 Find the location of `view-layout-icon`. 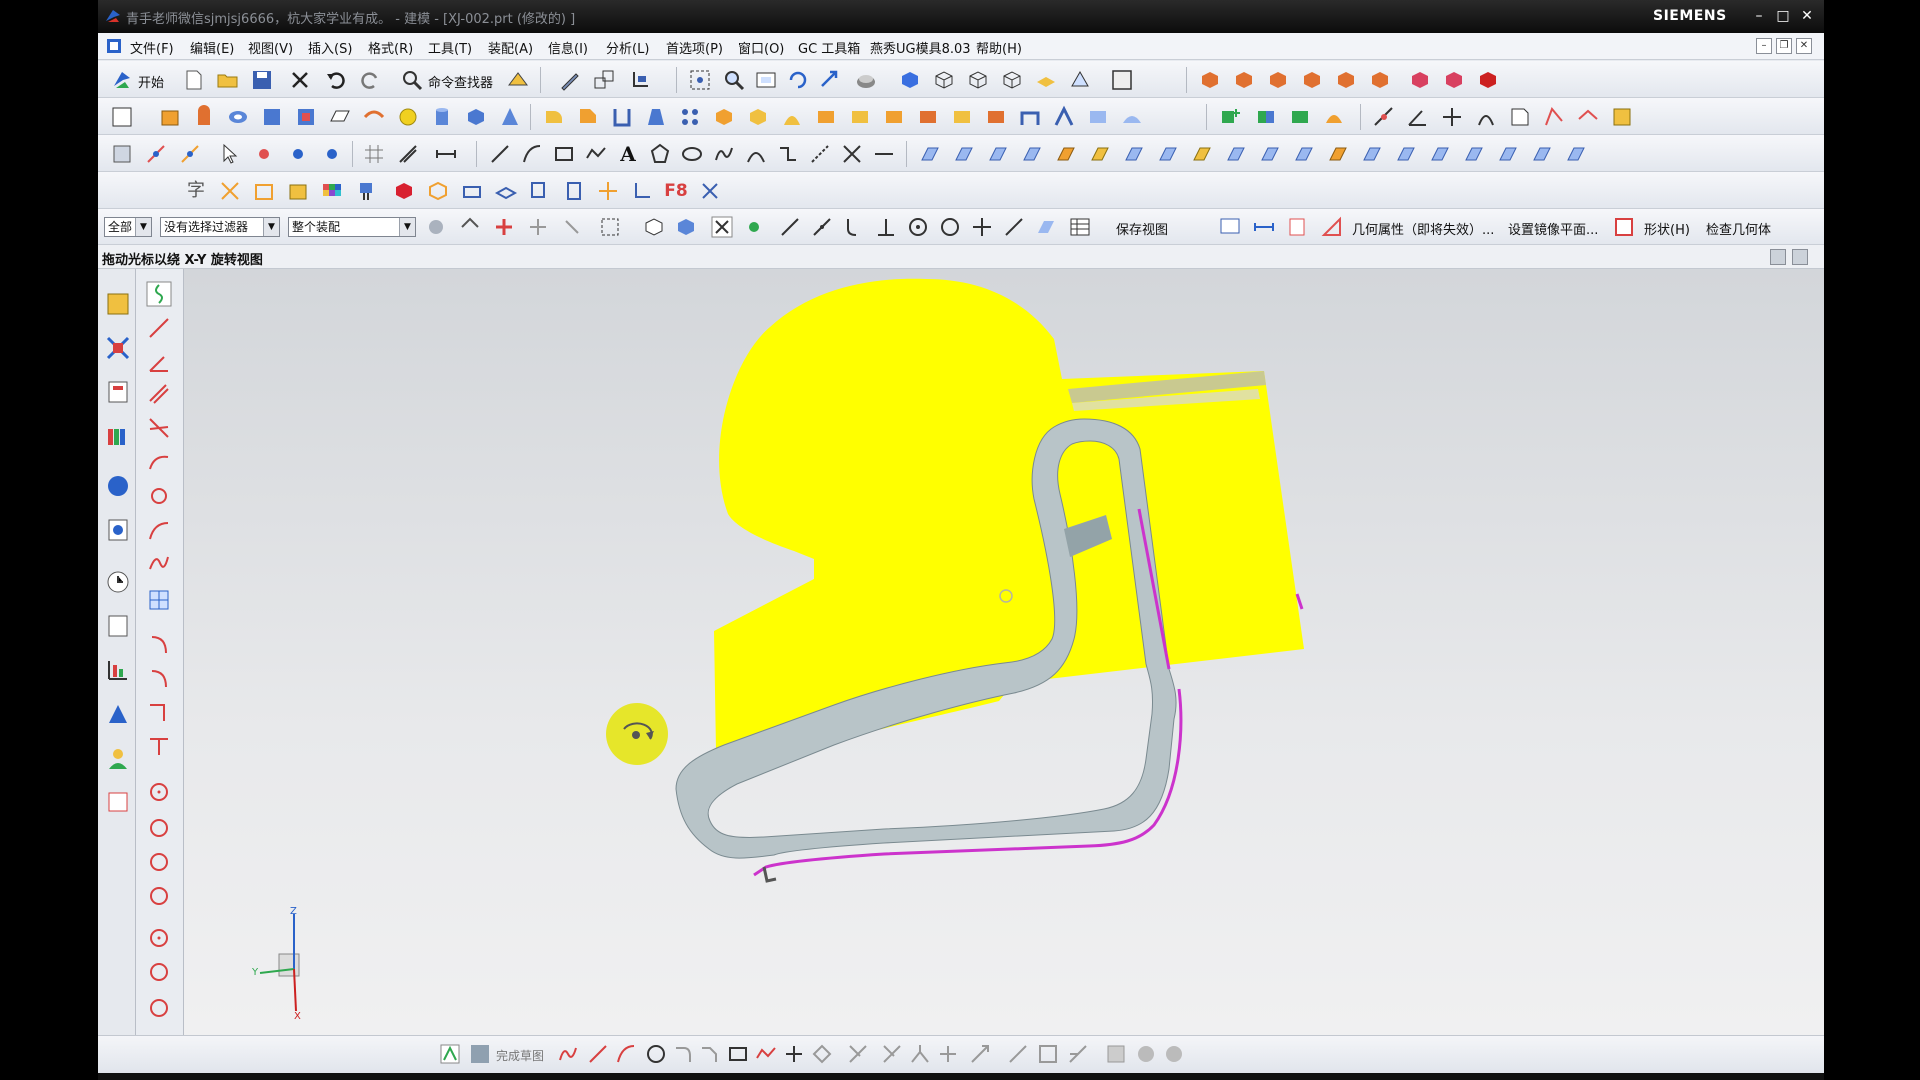

view-layout-icon is located at coordinates (1230, 227).